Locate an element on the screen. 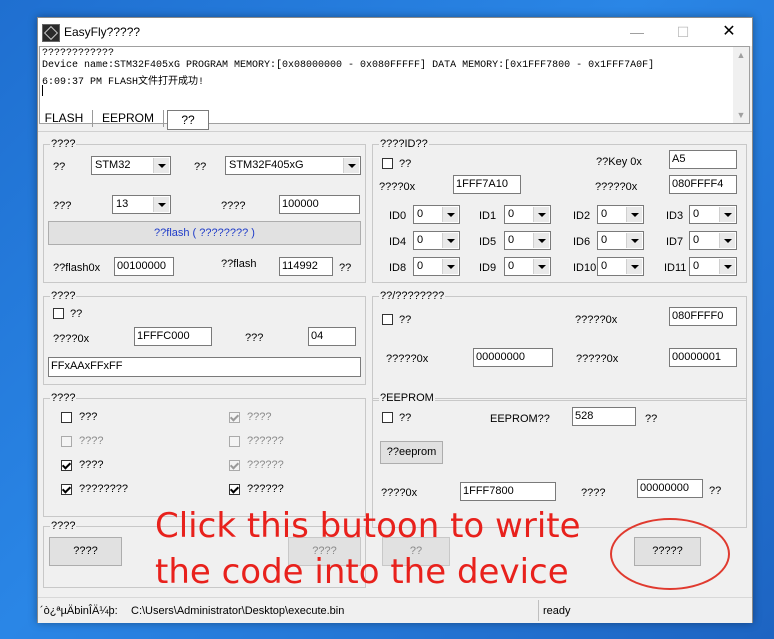  series-select: STM32 is located at coordinates (131, 165).